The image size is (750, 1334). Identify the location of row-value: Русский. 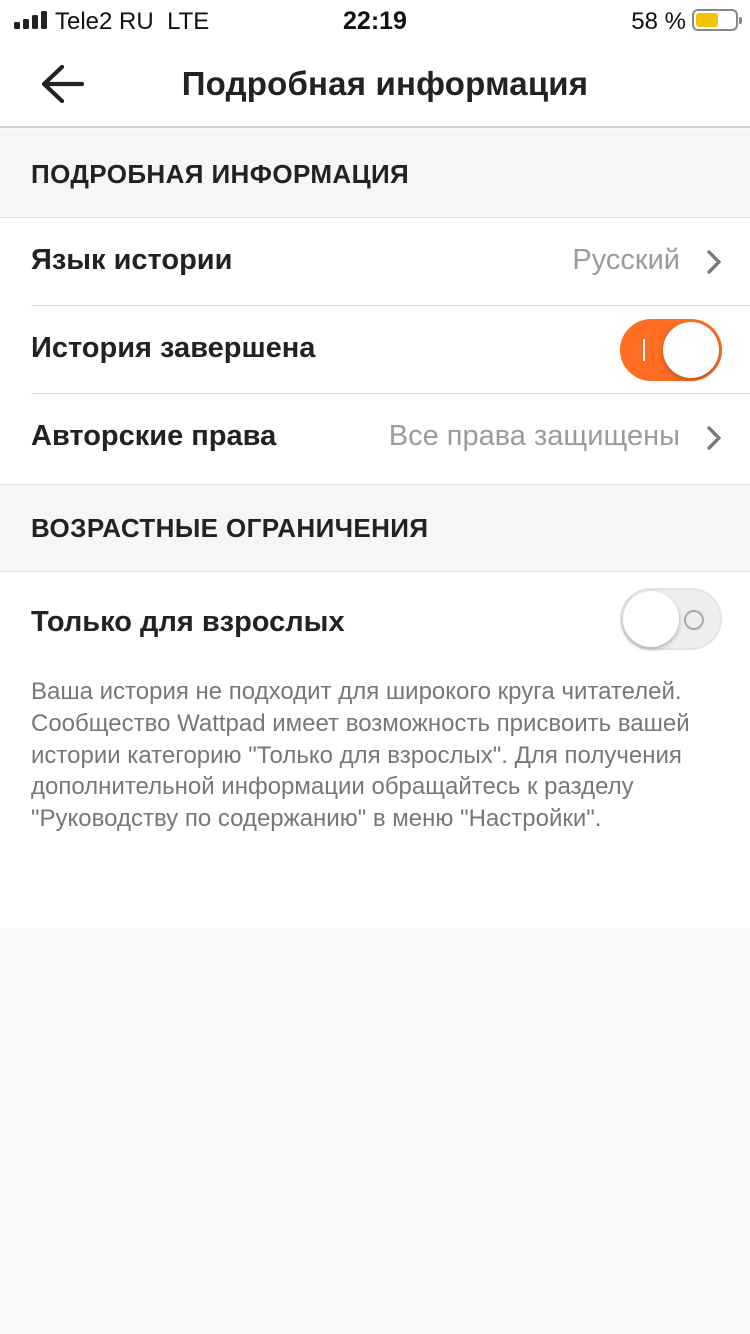
(626, 260).